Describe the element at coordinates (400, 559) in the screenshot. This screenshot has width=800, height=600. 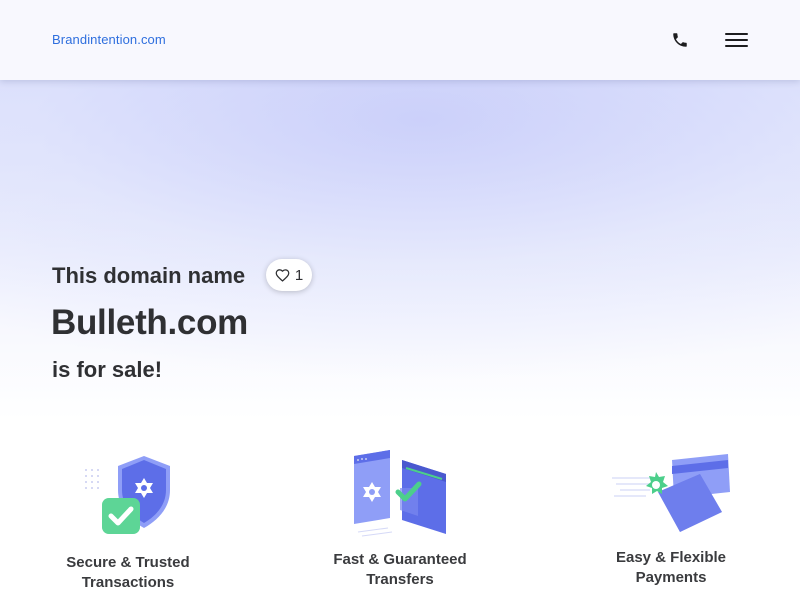
I see `feature-transfer-line1: Fast & Guaranteed` at that location.